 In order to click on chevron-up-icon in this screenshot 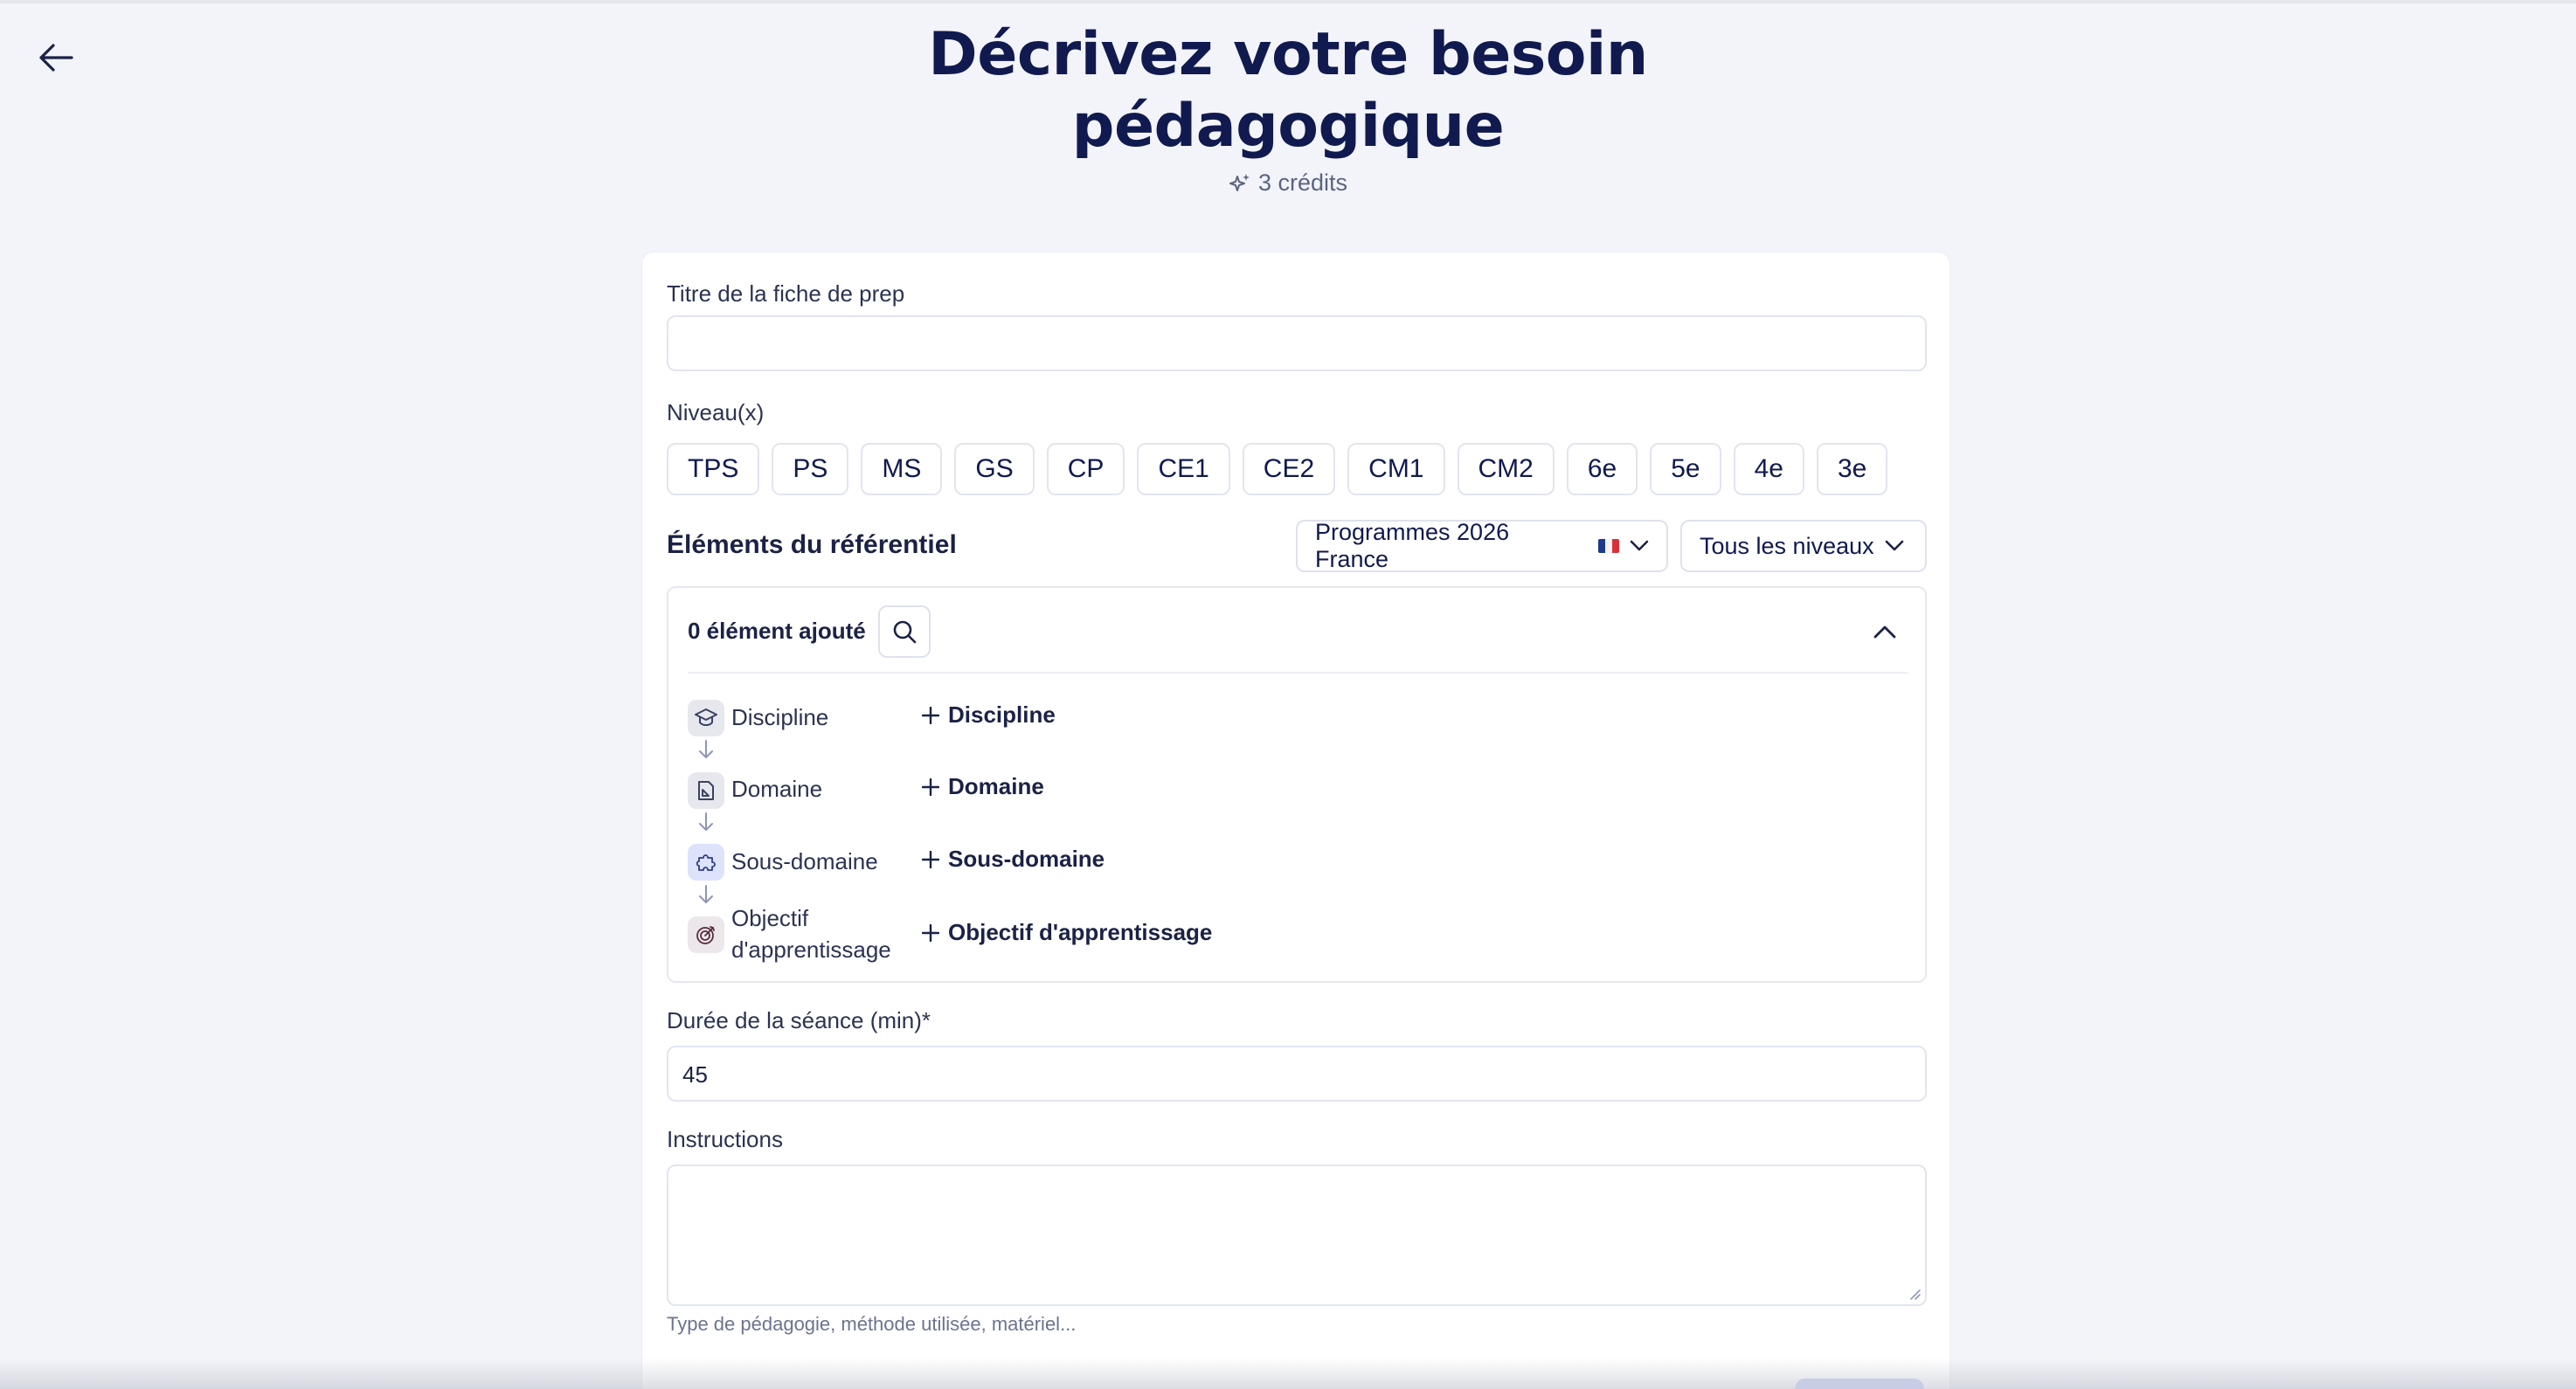, I will do `click(1884, 632)`.